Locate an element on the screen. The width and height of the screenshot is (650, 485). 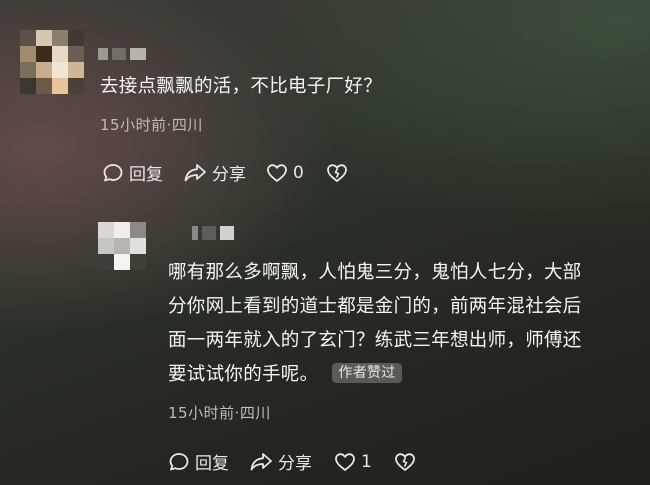
reply-text-line: 要试试你的手呢。 作者赞过 is located at coordinates (375, 375).